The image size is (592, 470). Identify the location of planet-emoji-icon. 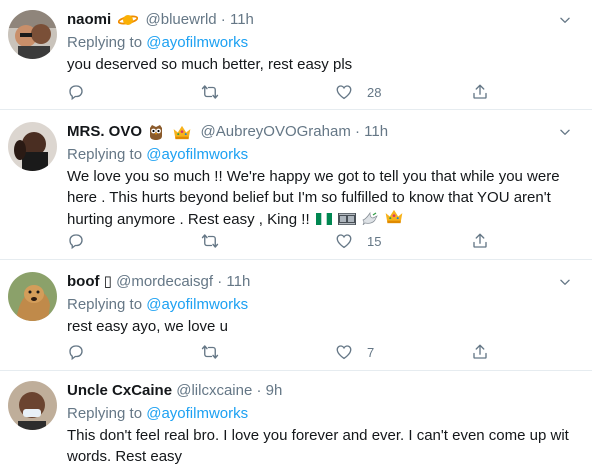
(128, 20).